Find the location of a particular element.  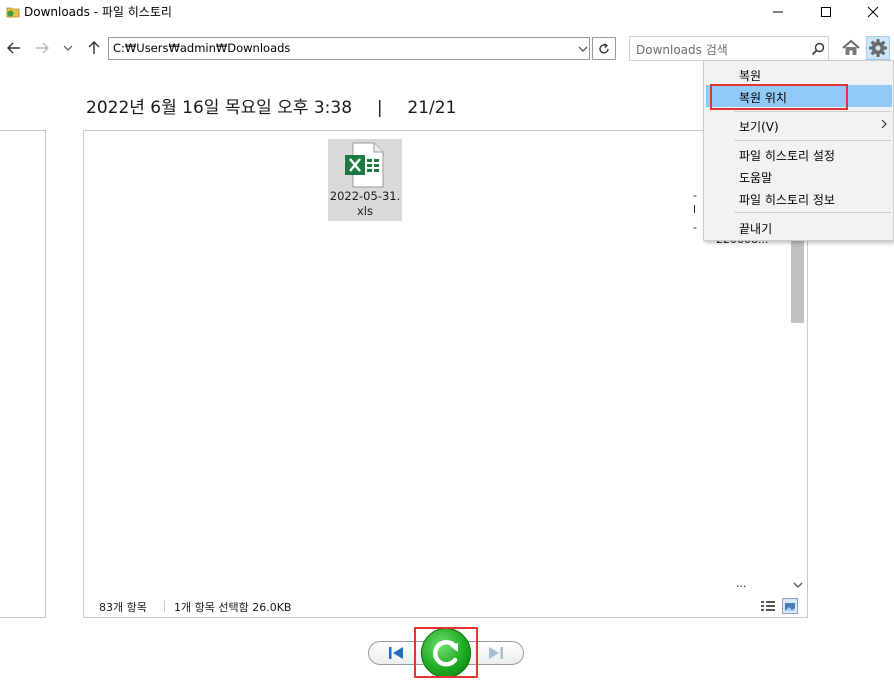

title-bar: Downloads - 파일 히스토리 is located at coordinates (447, 12).